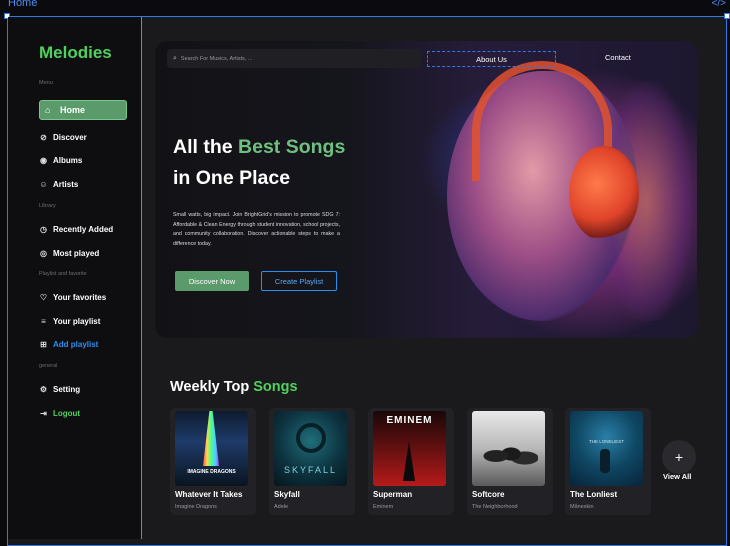  I want to click on sidebar-item-label: Your playlist, so click(77, 321).